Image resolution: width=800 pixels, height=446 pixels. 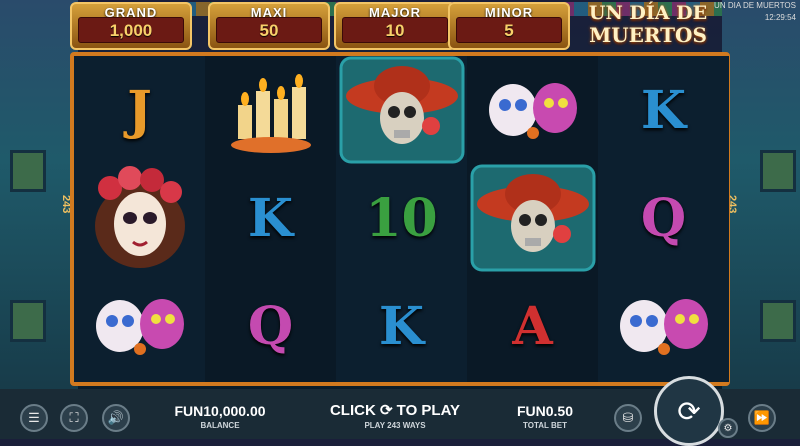 I want to click on jackpot-value: 50, so click(x=269, y=30).